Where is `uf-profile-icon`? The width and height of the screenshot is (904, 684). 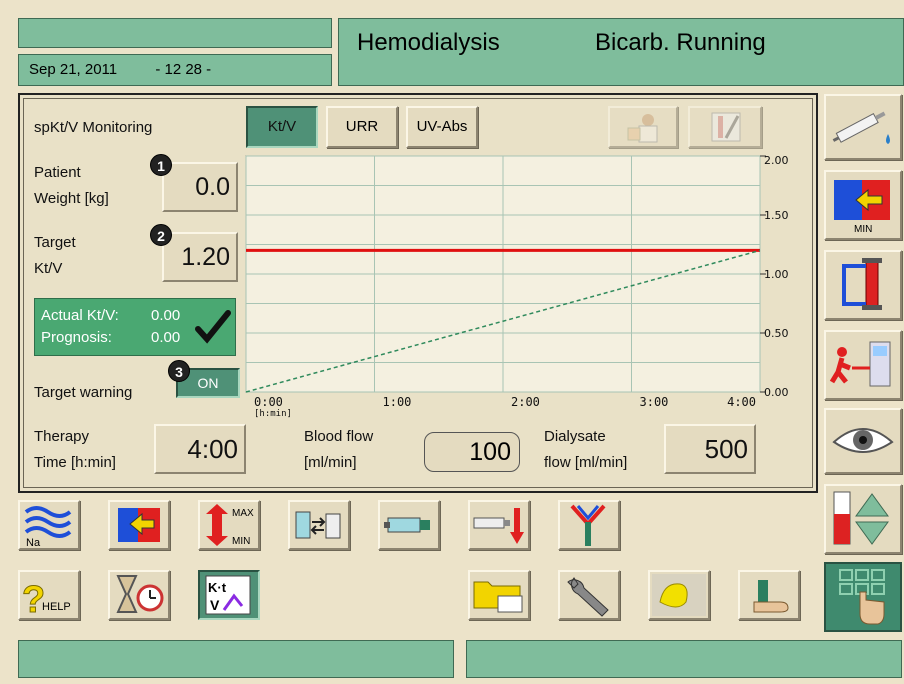 uf-profile-icon is located at coordinates (139, 525).